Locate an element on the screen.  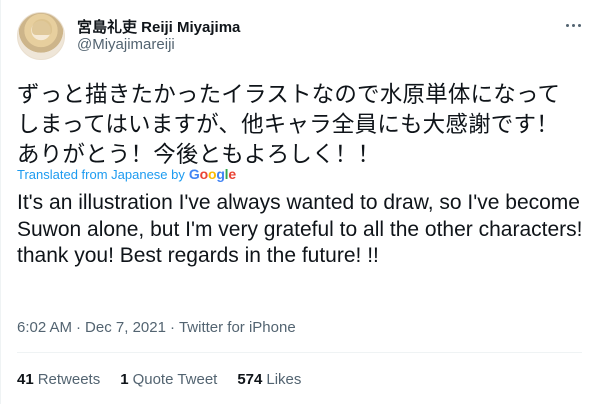
likes-stat: 574 Likes is located at coordinates (269, 379).